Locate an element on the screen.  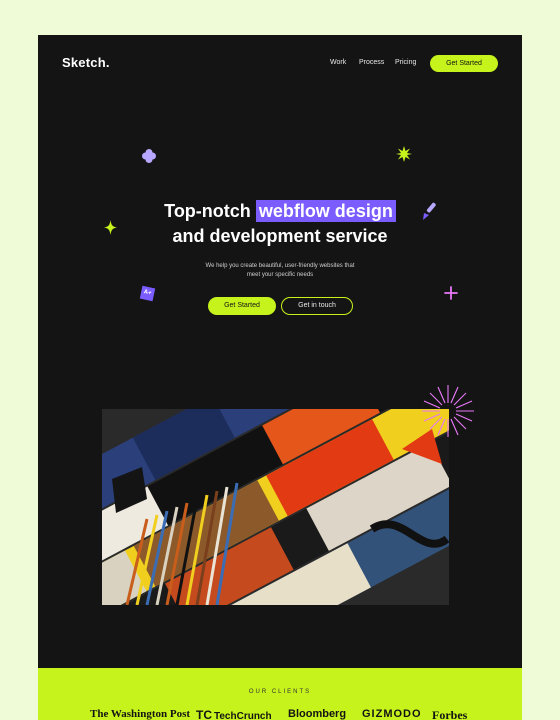
client-logo-techcrunch-text: TechCrunch is located at coordinates (243, 715).